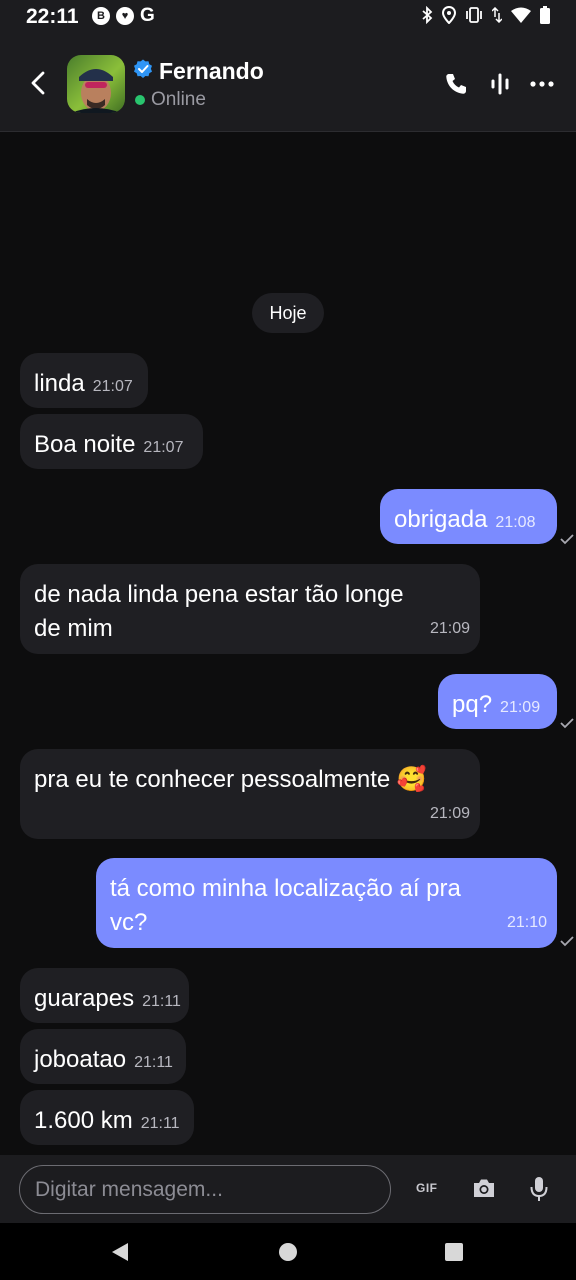 The image size is (576, 1280). Describe the element at coordinates (120, 1252) in the screenshot. I see `nav-back-icon` at that location.